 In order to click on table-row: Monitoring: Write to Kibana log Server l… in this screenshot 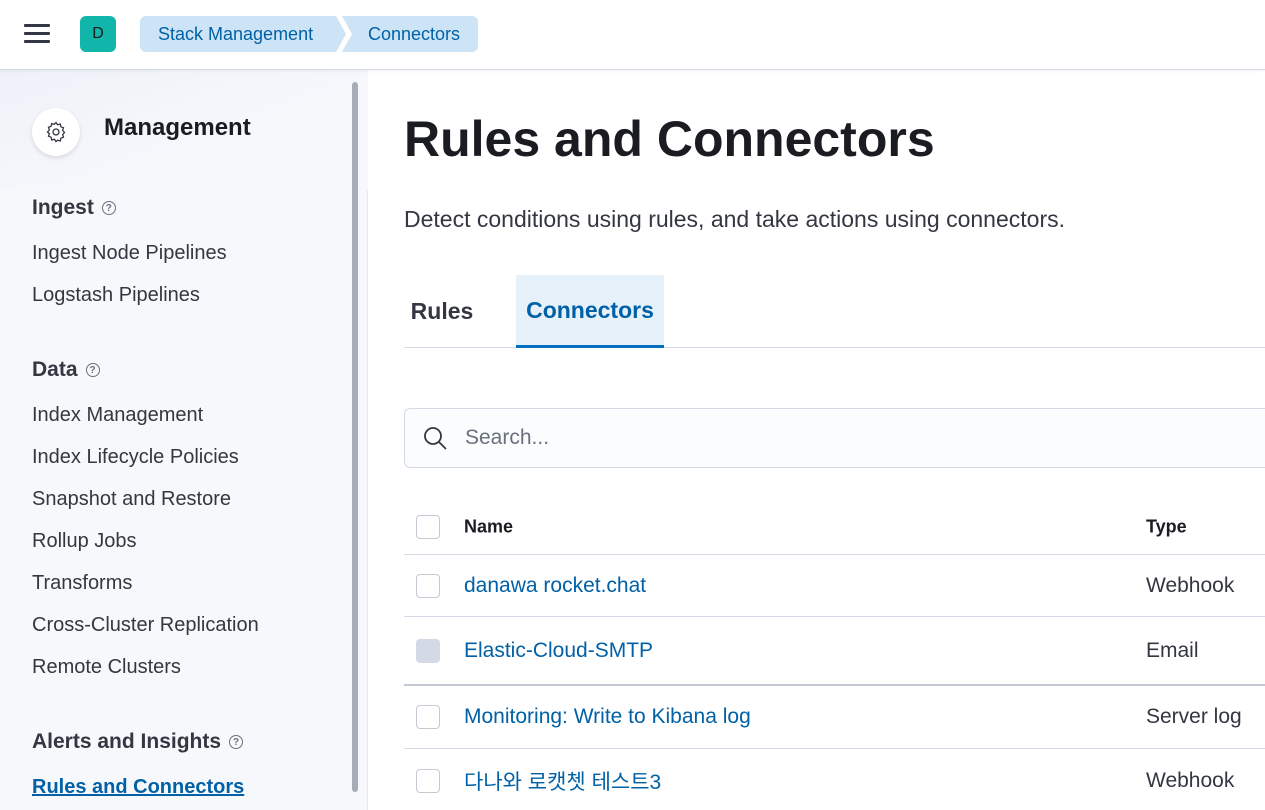, I will do `click(834, 717)`.